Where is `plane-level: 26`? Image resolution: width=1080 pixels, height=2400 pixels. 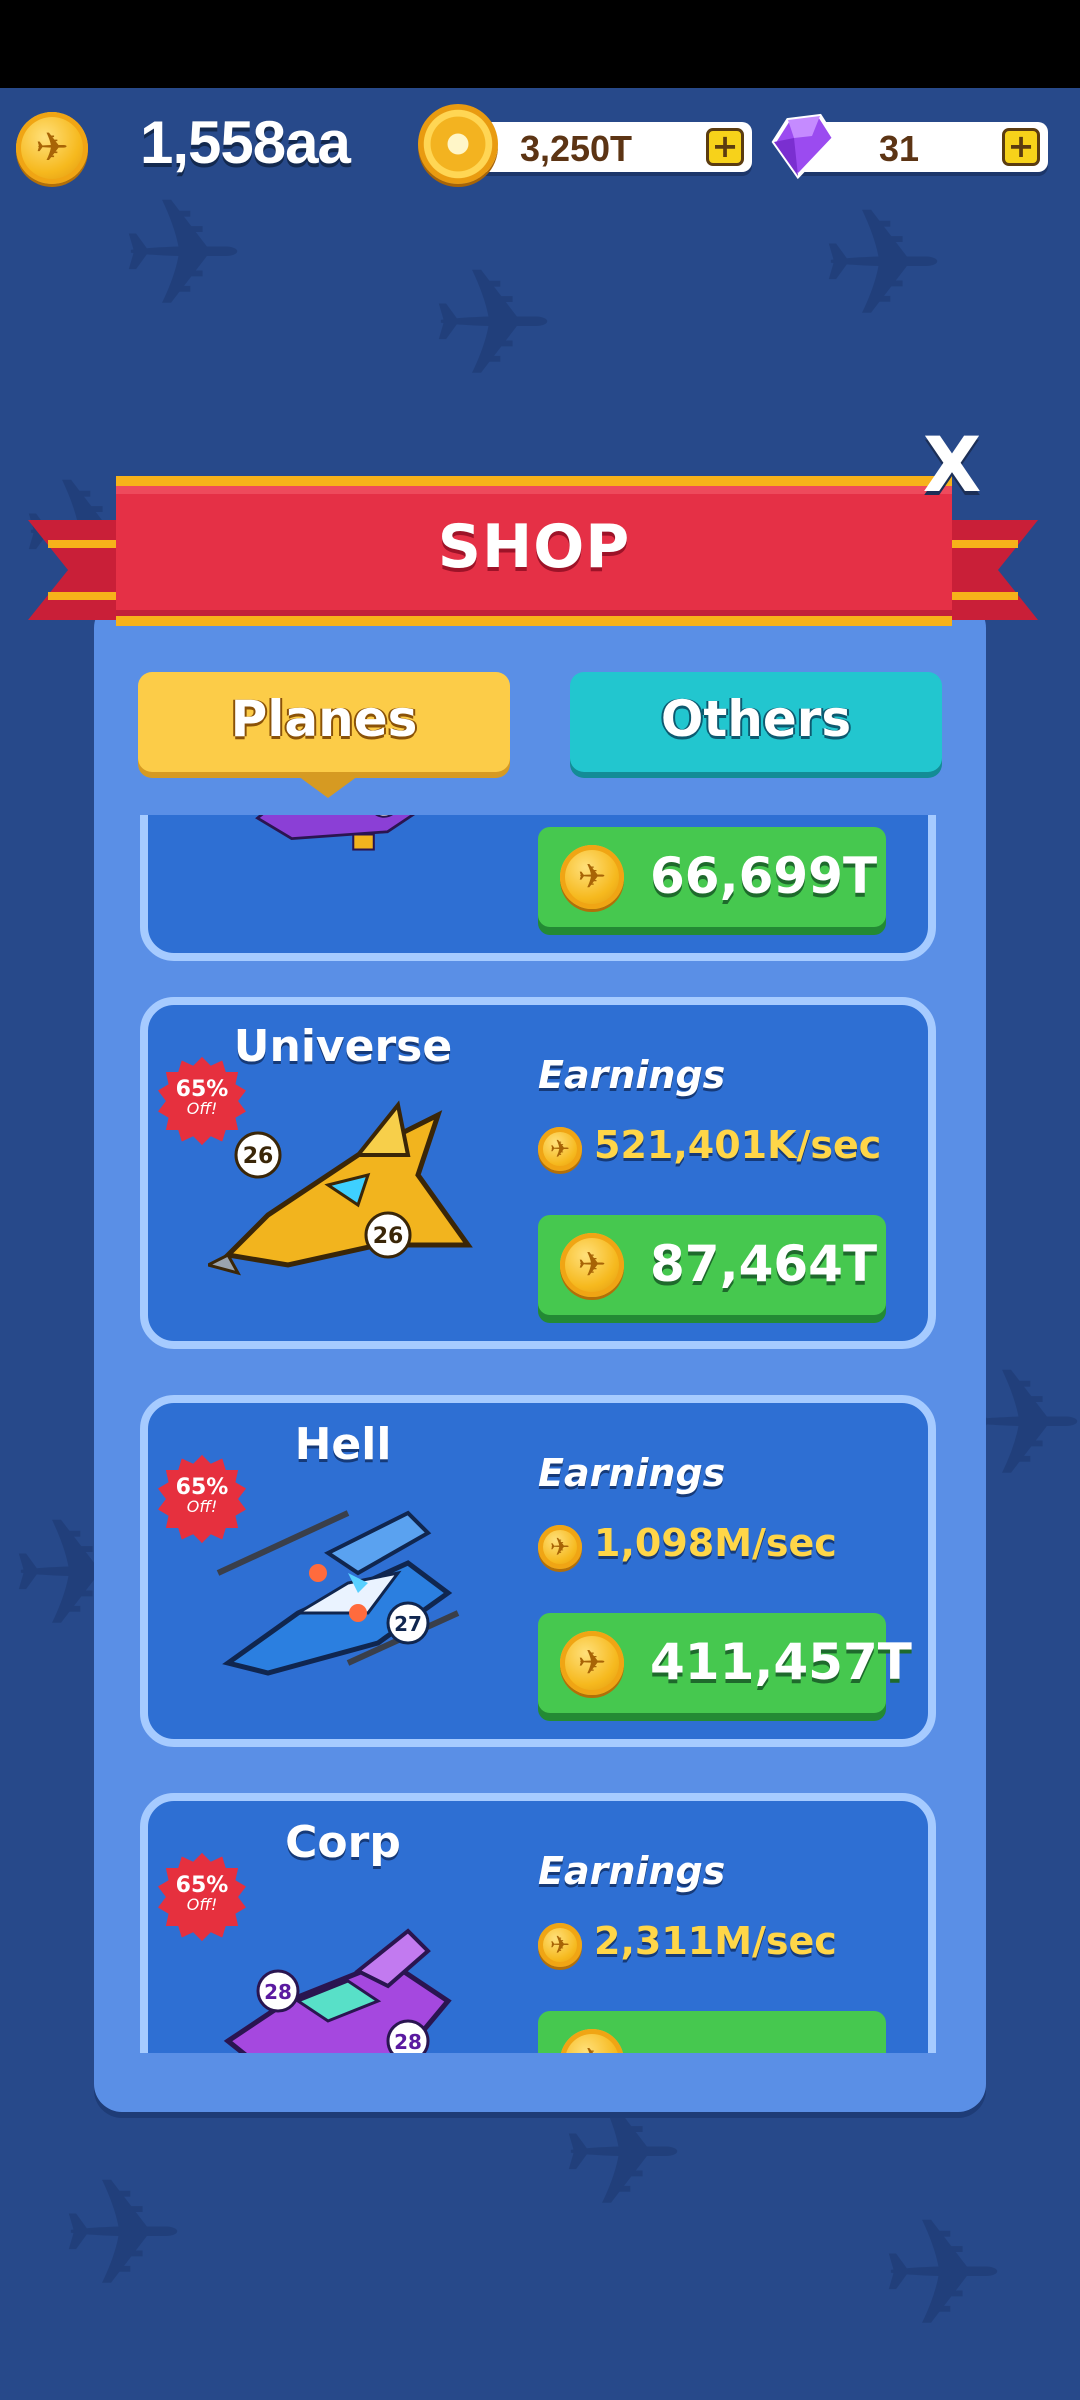 plane-level: 26 is located at coordinates (258, 1156).